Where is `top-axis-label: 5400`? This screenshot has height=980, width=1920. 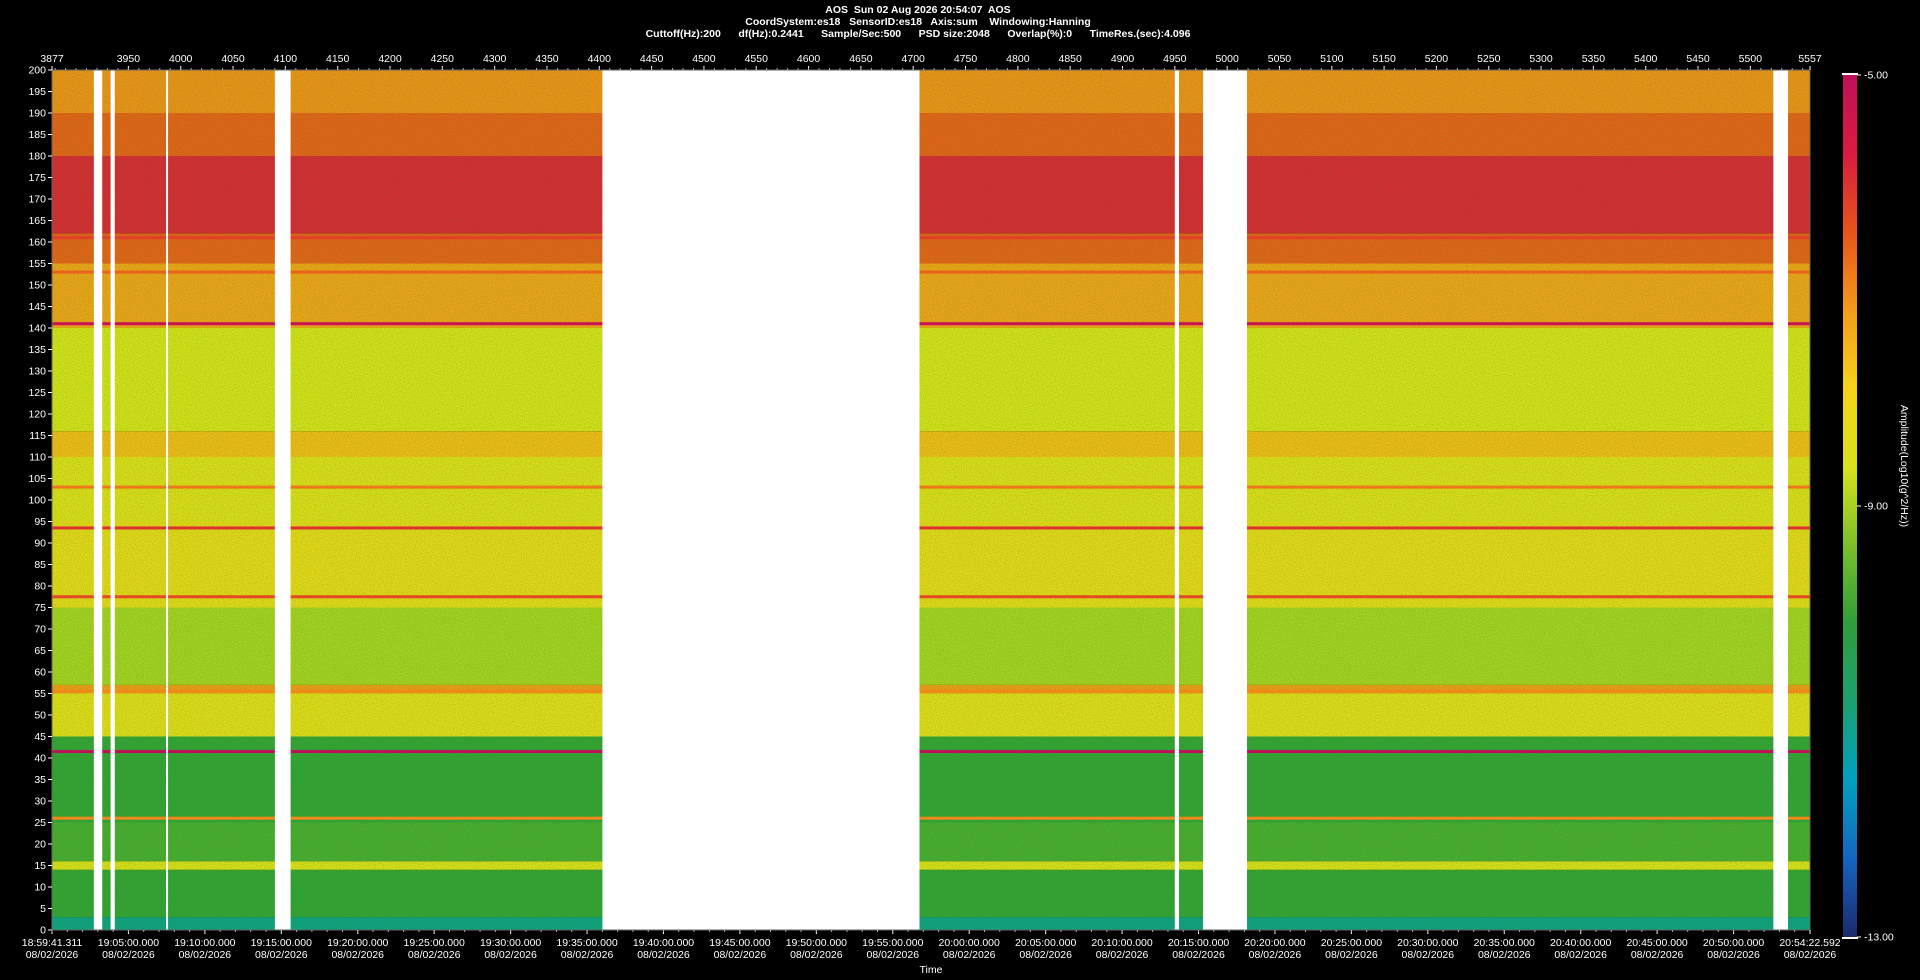
top-axis-label: 5400 is located at coordinates (1646, 59).